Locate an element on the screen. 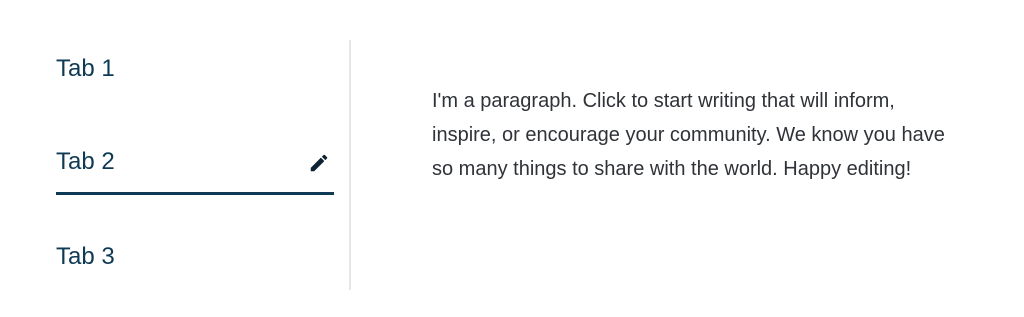 The width and height of the screenshot is (1024, 317). pencil-icon is located at coordinates (319, 163).